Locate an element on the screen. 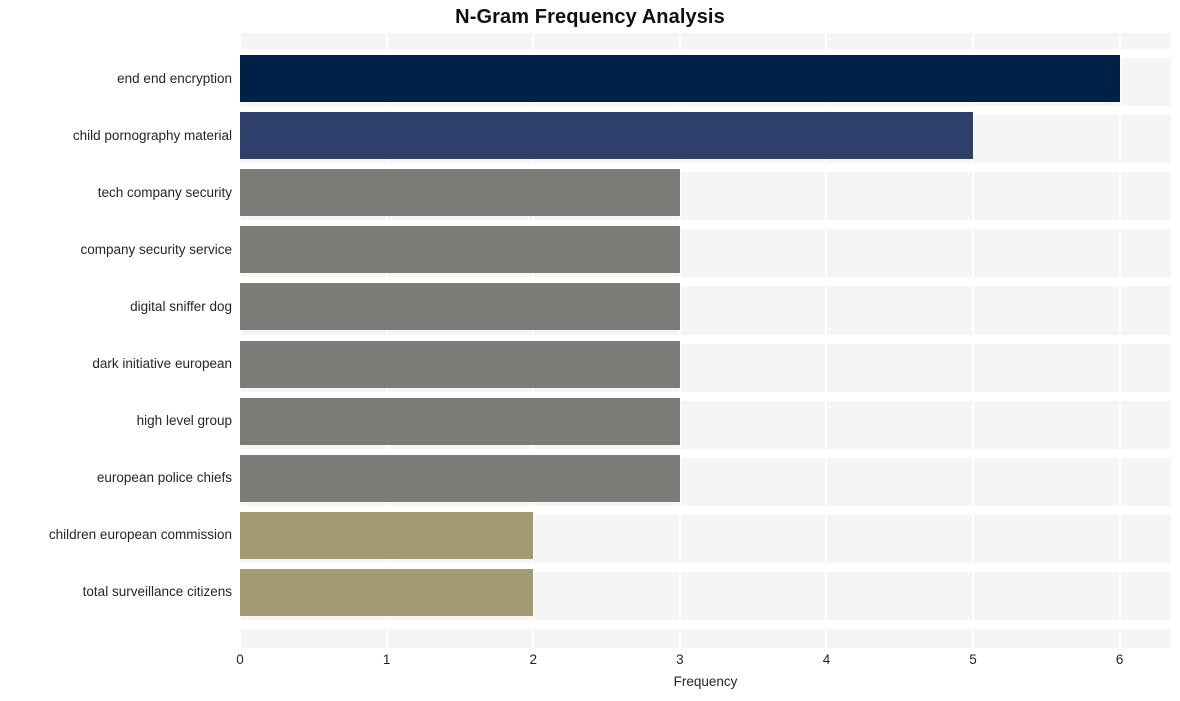 The image size is (1180, 701). y-axis-tick-label: european police chiefs is located at coordinates (164, 478).